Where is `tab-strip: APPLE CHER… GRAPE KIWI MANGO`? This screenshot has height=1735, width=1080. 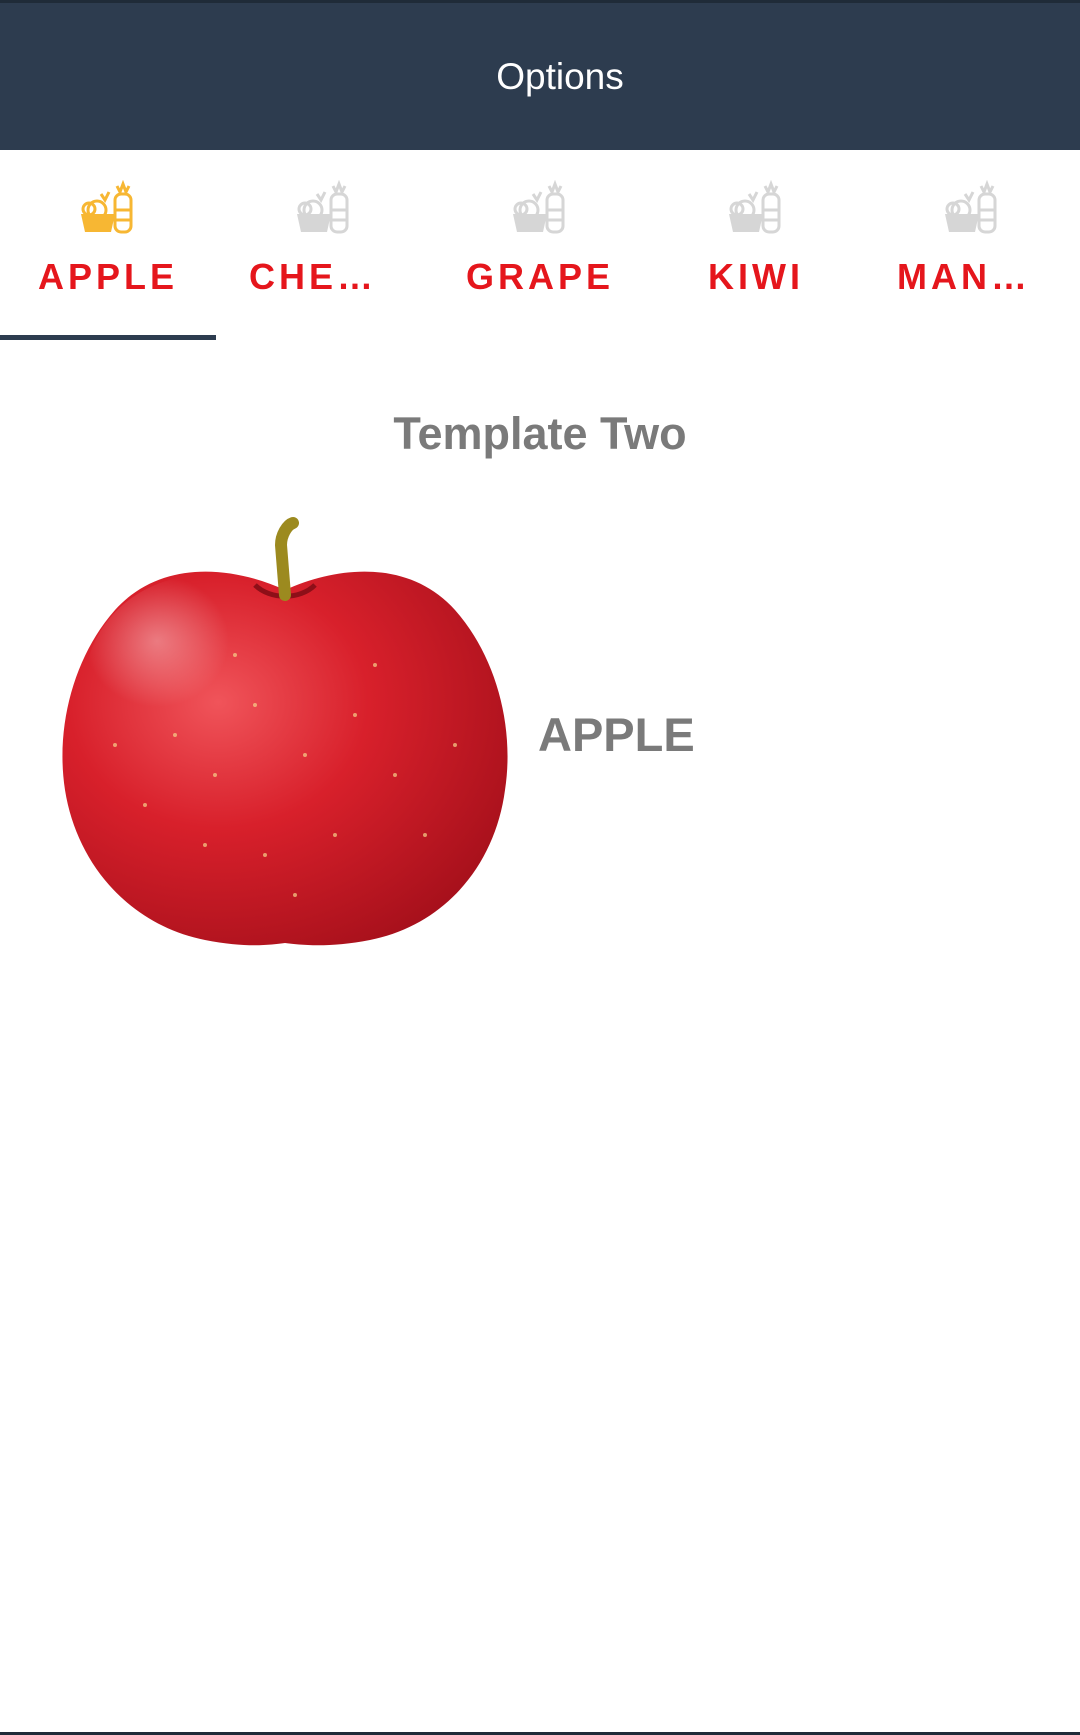 tab-strip: APPLE CHER… GRAPE KIWI MANGO is located at coordinates (540, 245).